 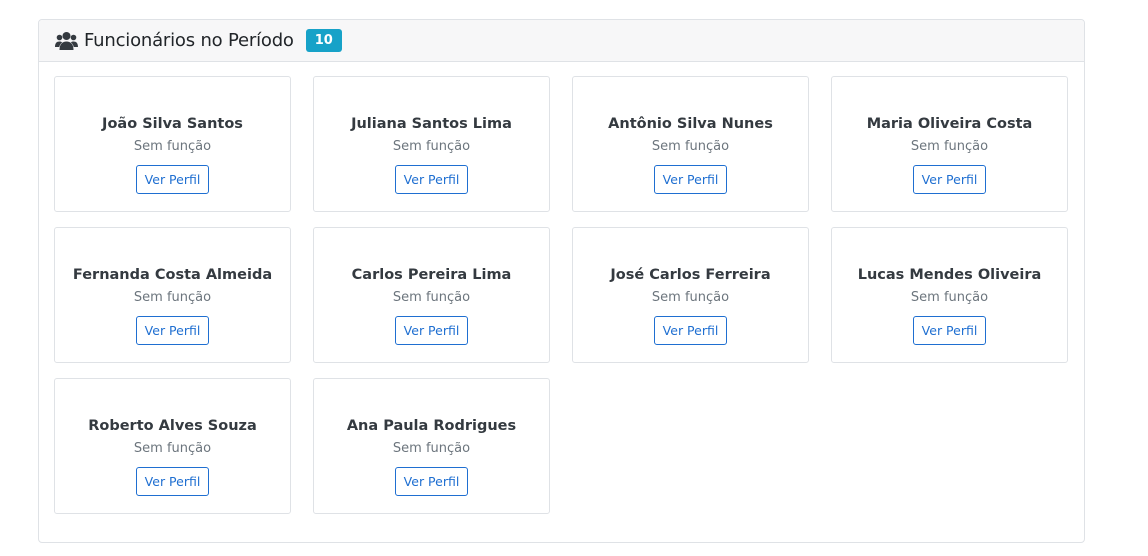 What do you see at coordinates (690, 275) in the screenshot?
I see `employee-name: José Carlos Ferreira` at bounding box center [690, 275].